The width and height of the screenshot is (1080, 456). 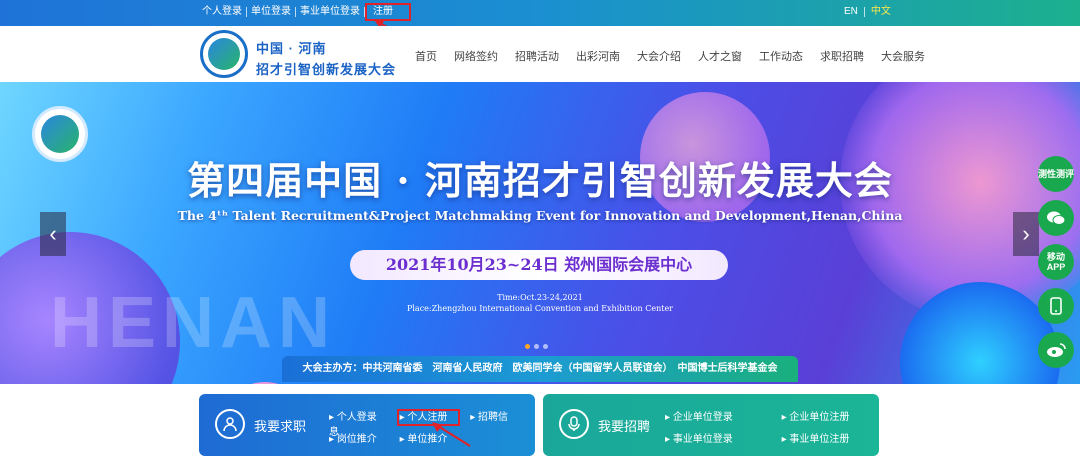 What do you see at coordinates (60, 134) in the screenshot?
I see `banner-emblem-icon` at bounding box center [60, 134].